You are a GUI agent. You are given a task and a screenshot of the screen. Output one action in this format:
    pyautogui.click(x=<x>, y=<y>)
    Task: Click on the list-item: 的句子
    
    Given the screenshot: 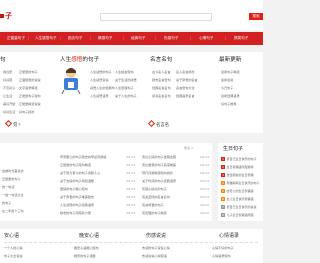 What is the action you would take?
    pyautogui.click(x=5, y=203)
    